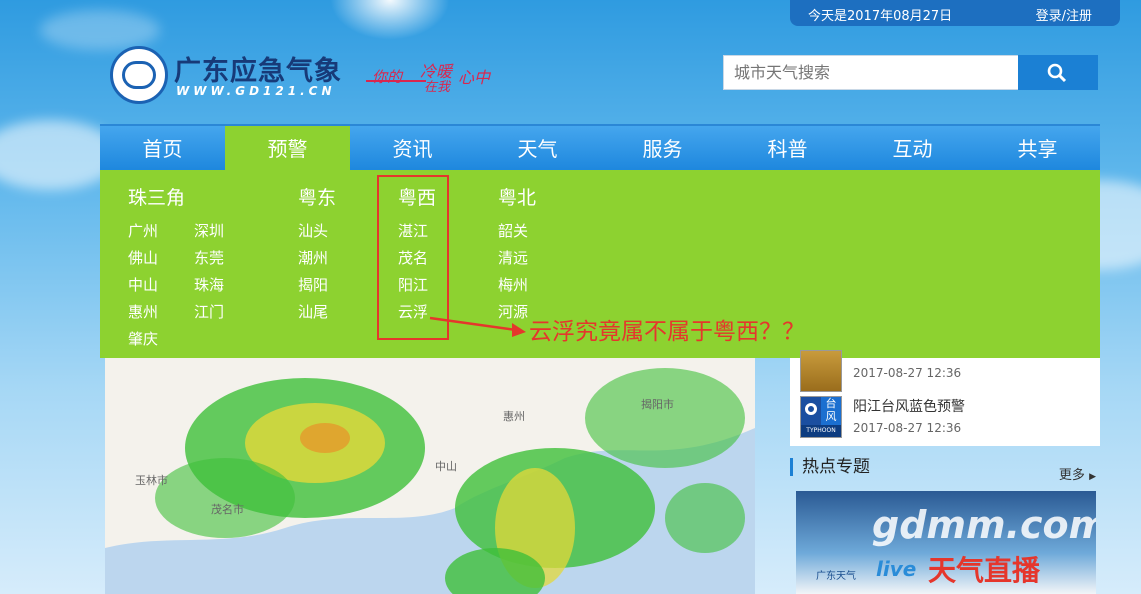 The width and height of the screenshot is (1141, 594). I want to click on arrow-icon, so click(477, 326).